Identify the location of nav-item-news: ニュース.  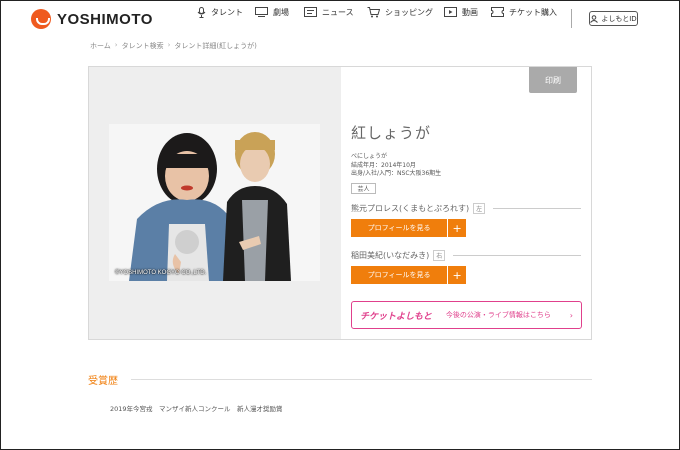
(329, 12).